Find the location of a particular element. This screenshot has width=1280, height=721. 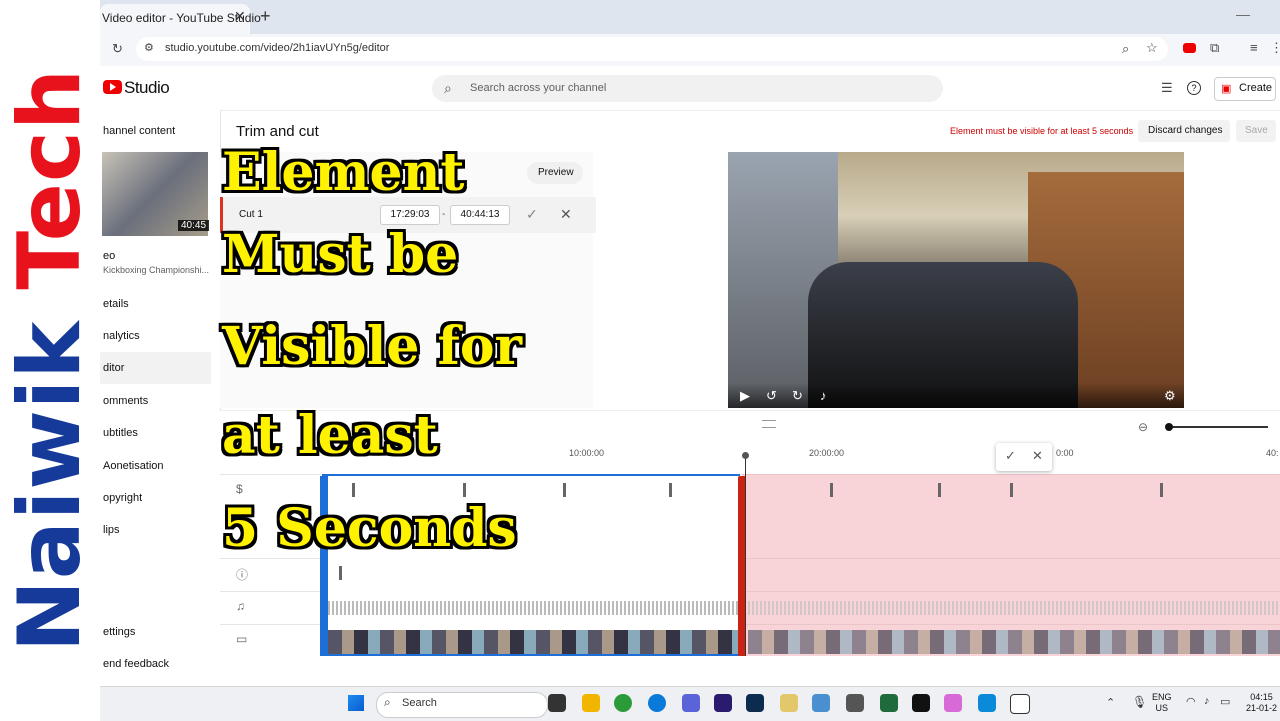

tray-chevron-icon: ⌃ is located at coordinates (1110, 702).